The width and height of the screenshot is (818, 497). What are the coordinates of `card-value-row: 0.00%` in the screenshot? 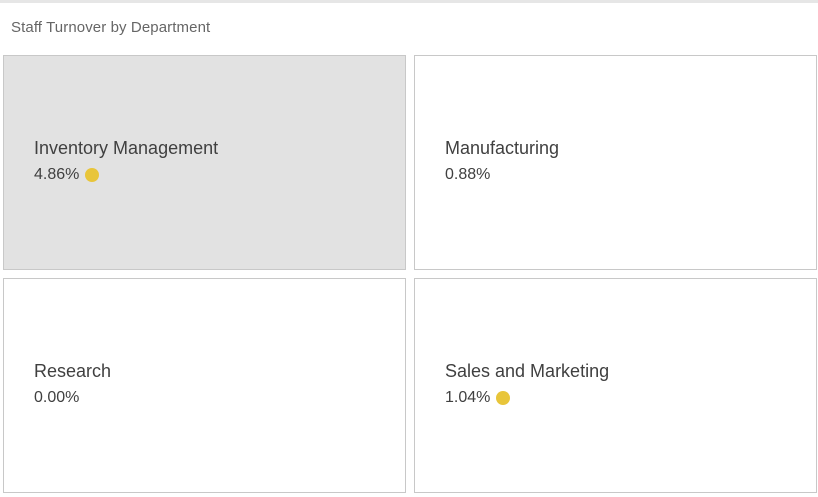 It's located at (56, 398).